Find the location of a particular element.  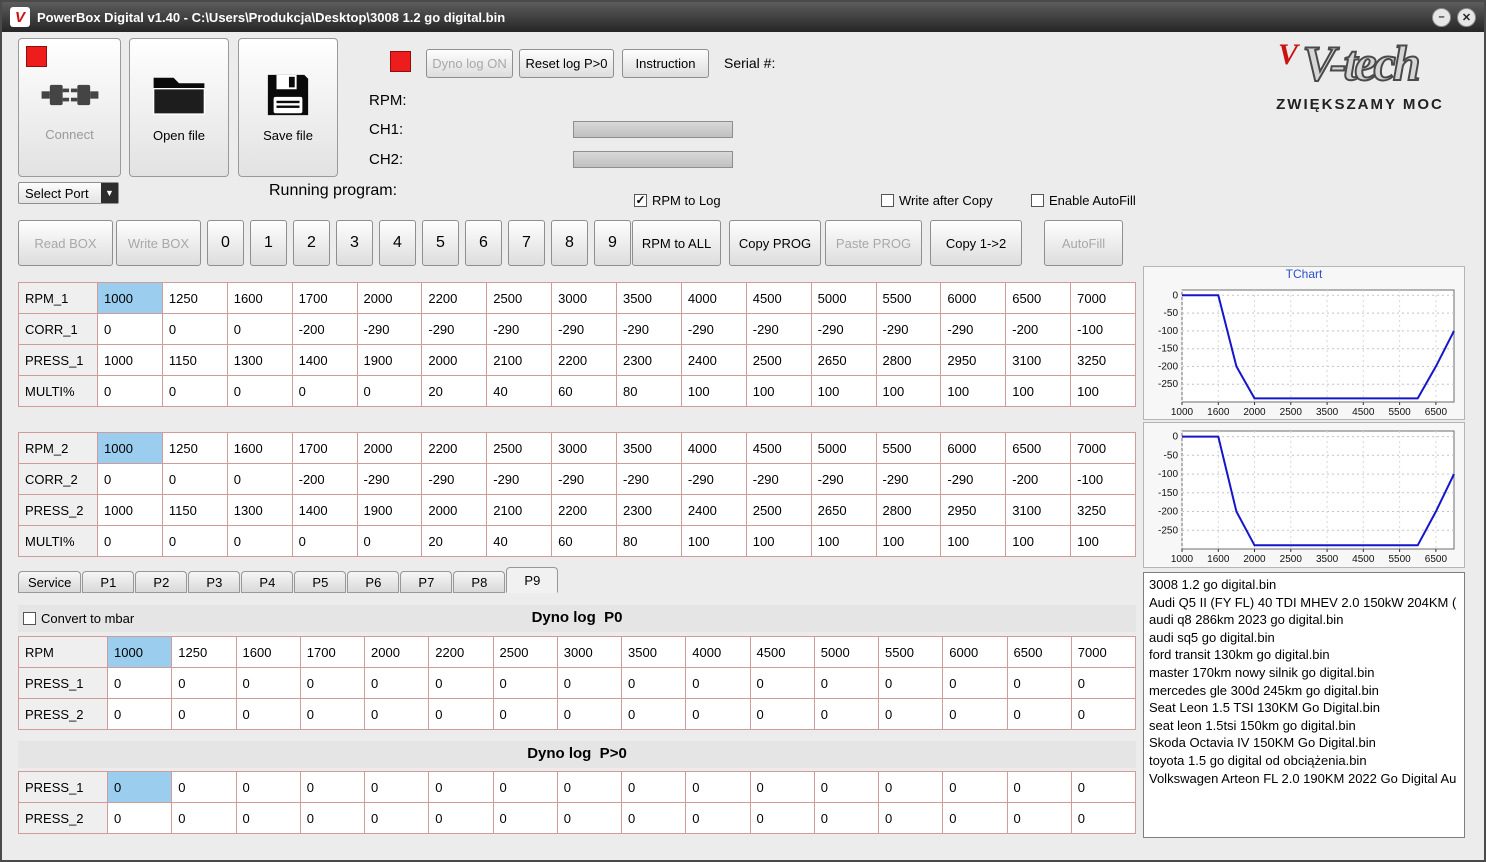

grid-cell: 5000 is located at coordinates (846, 652).